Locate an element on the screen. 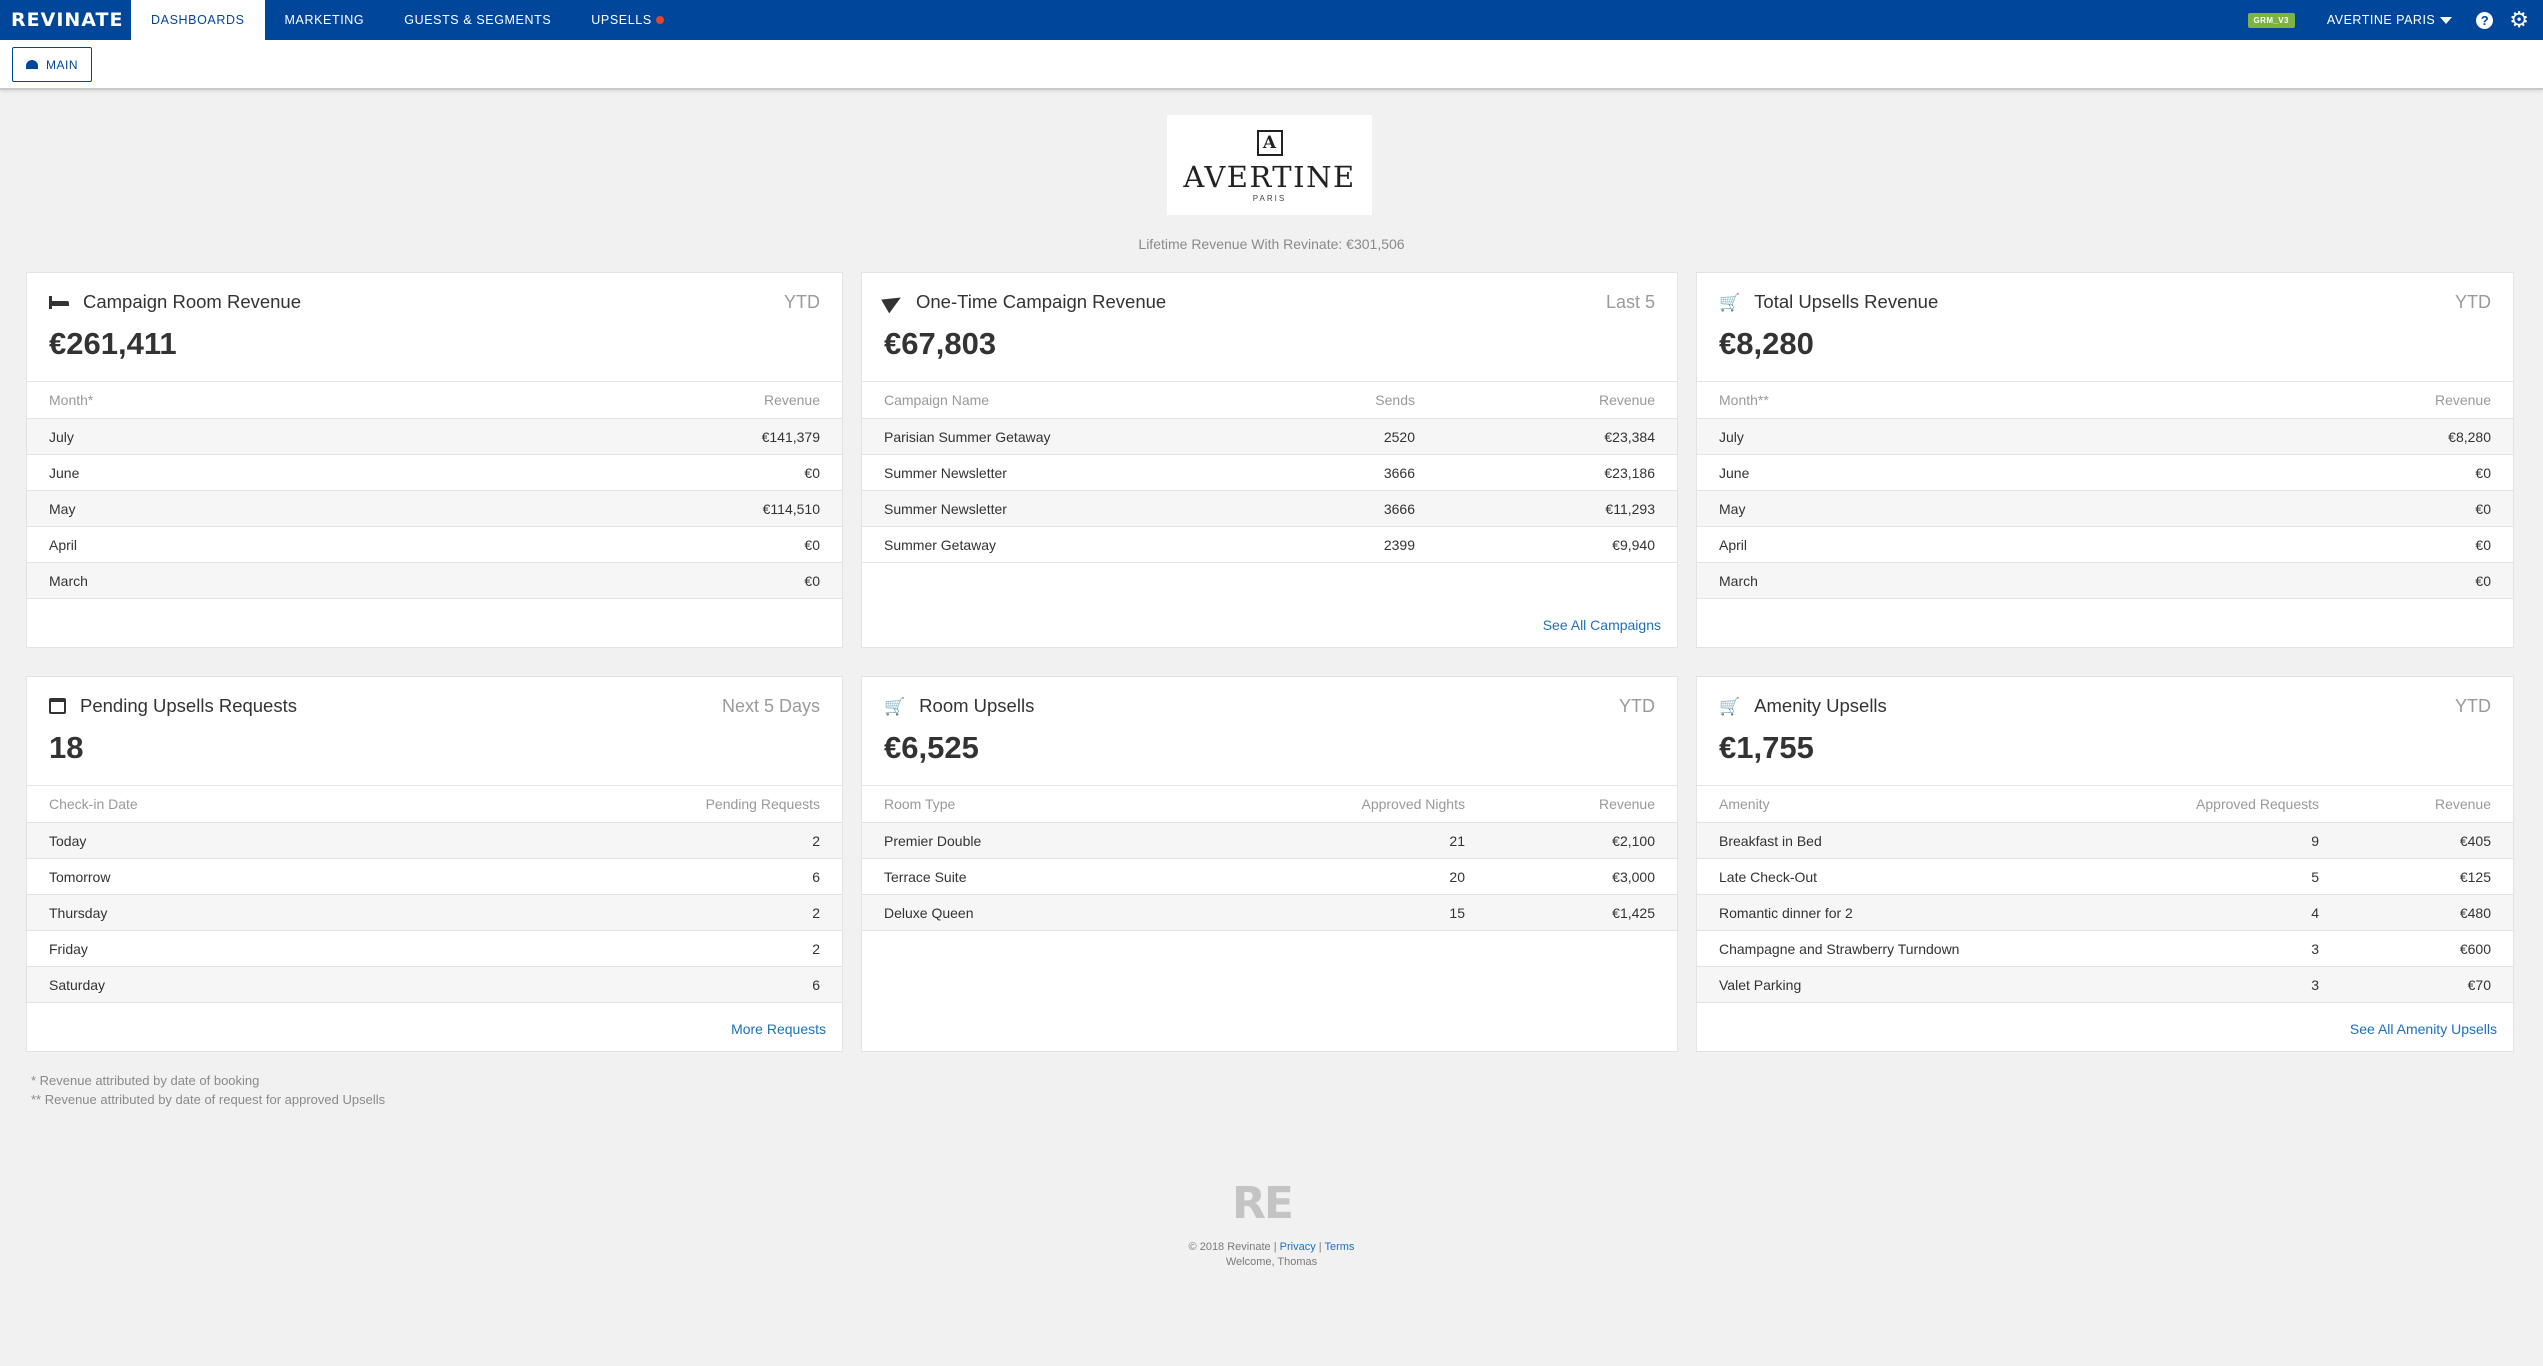  nav-right: GRM_V3 AVERTINE PARIS ? ⚙ is located at coordinates (2395, 20).